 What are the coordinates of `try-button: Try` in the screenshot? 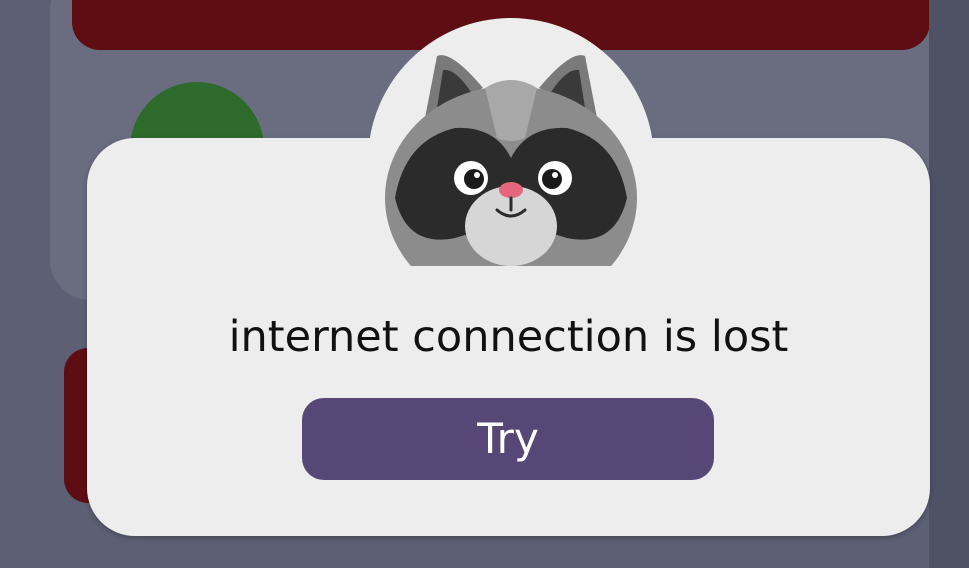 It's located at (508, 439).